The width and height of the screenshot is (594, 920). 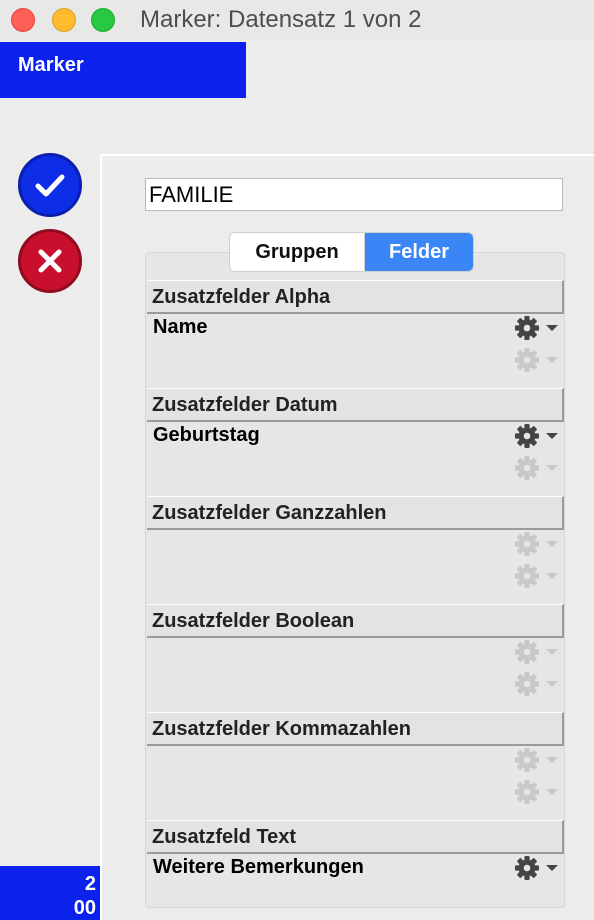 What do you see at coordinates (258, 867) in the screenshot?
I see `field-label: Weitere Bemerkungen` at bounding box center [258, 867].